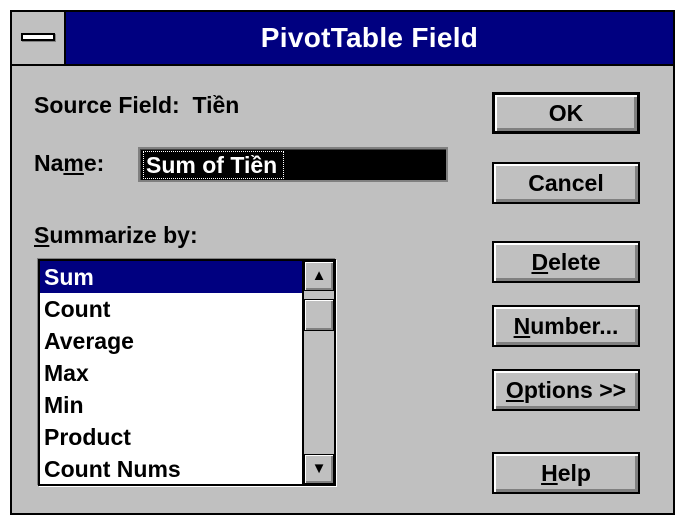 Image resolution: width=687 pixels, height=518 pixels. What do you see at coordinates (293, 164) in the screenshot?
I see `name-field: Sum of Tiền` at bounding box center [293, 164].